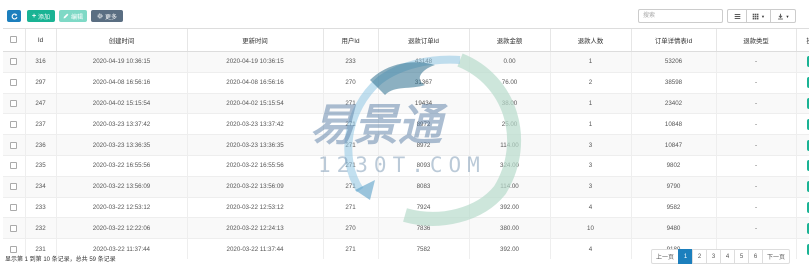 The height and width of the screenshot is (268, 809). Describe the element at coordinates (121, 207) in the screenshot. I see `cell-created-at: 2020-03-22 12:53:12` at that location.